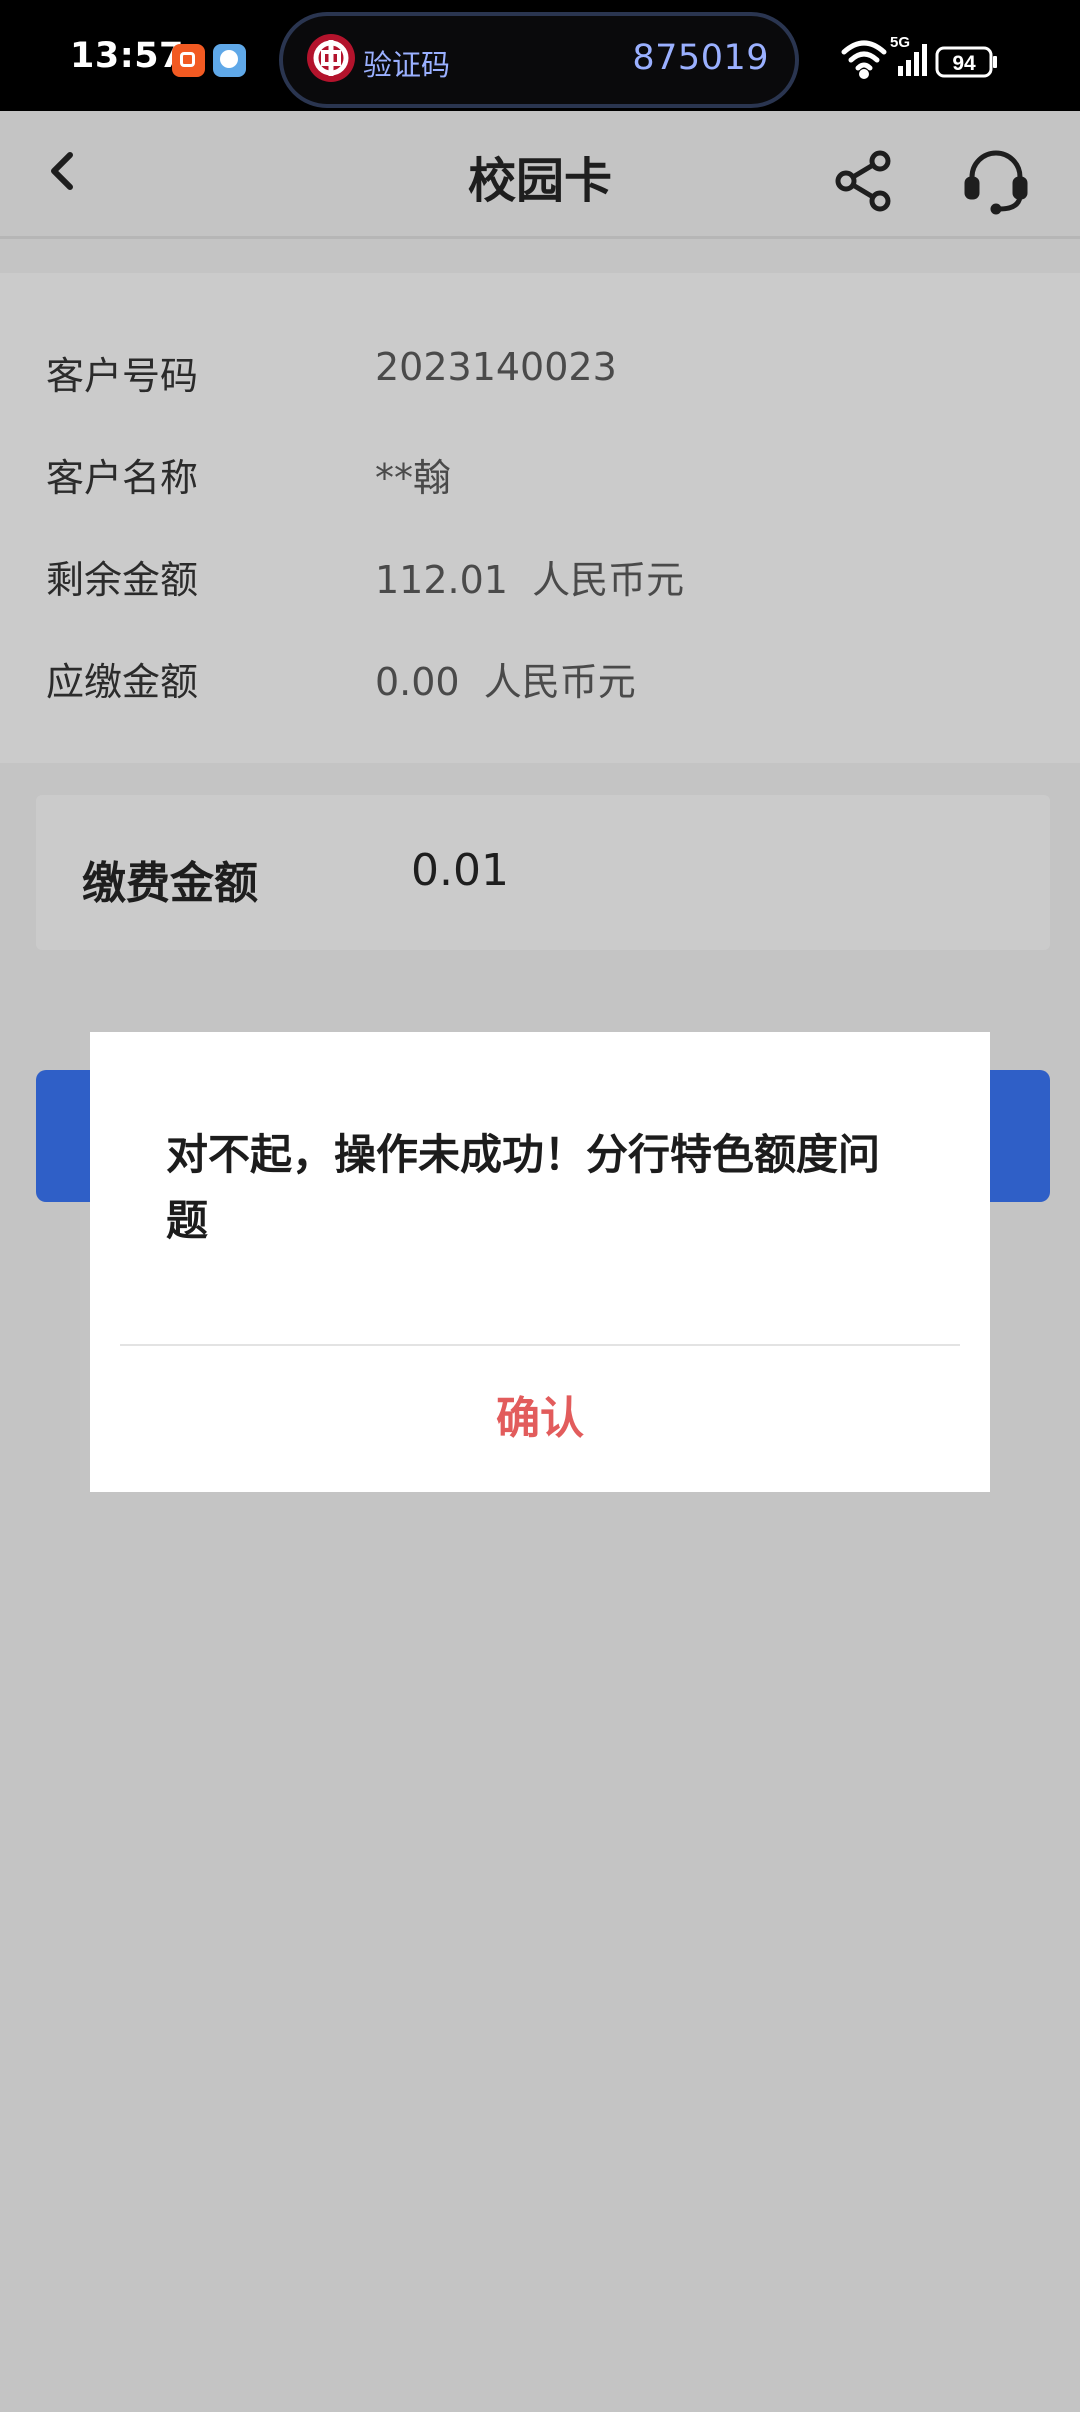 The width and height of the screenshot is (1080, 2412). I want to click on status-time: 13:57, so click(127, 56).